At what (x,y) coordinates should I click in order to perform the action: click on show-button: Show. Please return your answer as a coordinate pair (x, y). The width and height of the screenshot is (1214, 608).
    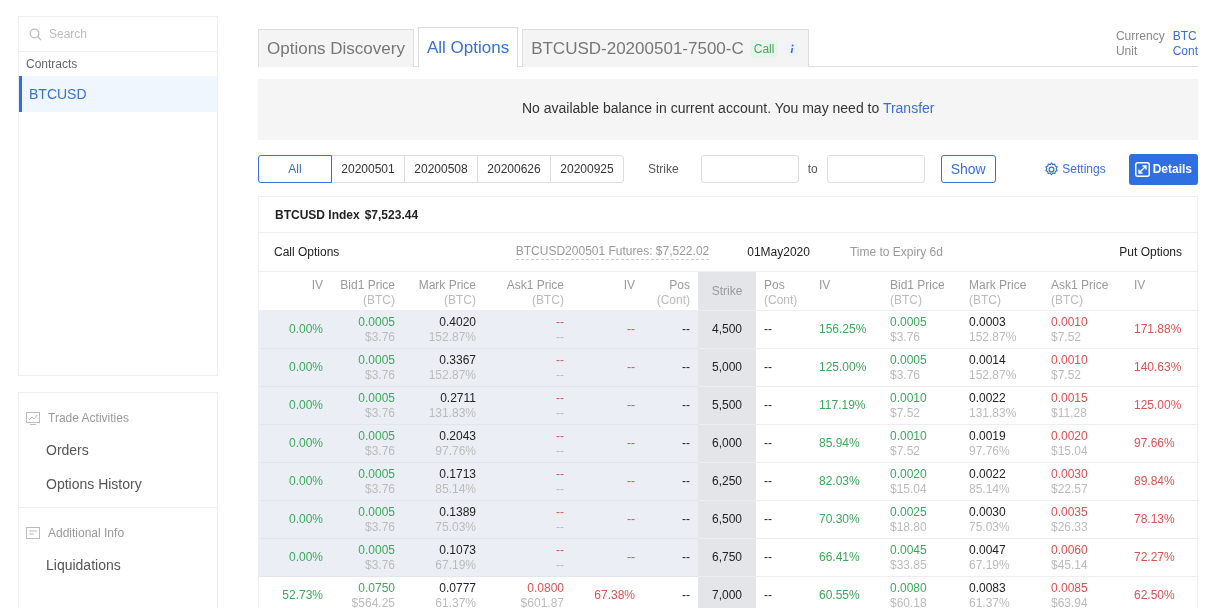
    Looking at the image, I should click on (968, 169).